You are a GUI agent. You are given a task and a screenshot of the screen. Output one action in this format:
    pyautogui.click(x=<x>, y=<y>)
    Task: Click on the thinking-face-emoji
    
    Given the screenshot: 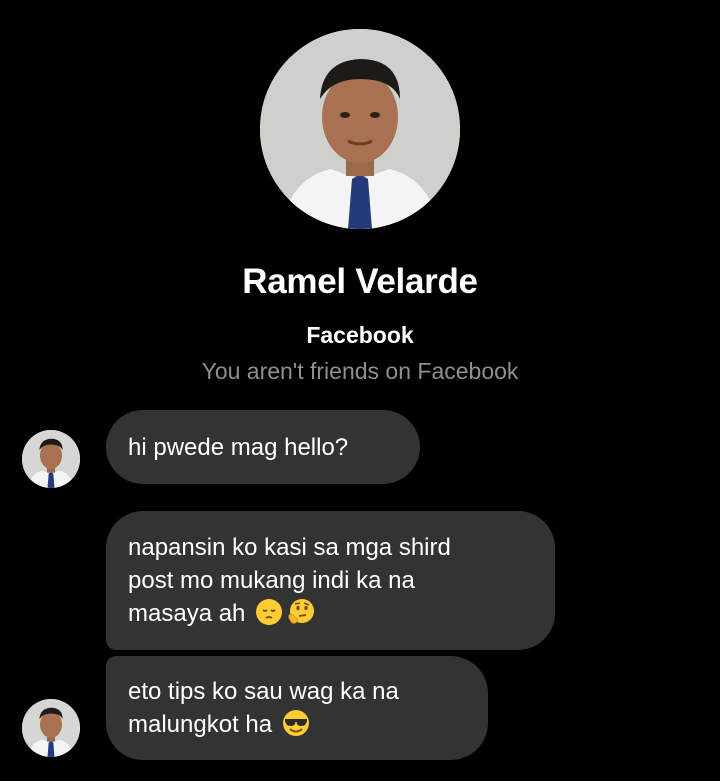 What is the action you would take?
    pyautogui.click(x=301, y=611)
    